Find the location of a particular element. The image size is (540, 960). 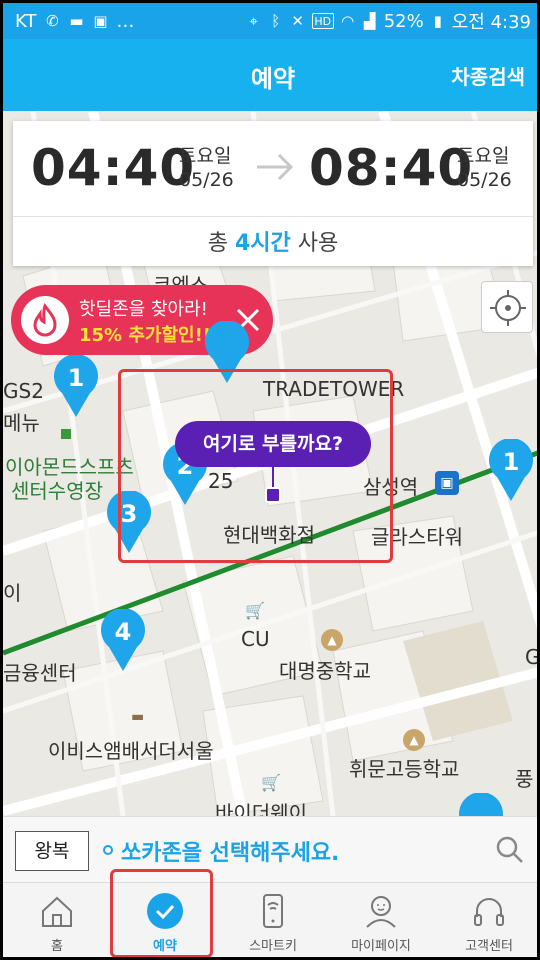

start-day: 토요일 is located at coordinates (205, 156).